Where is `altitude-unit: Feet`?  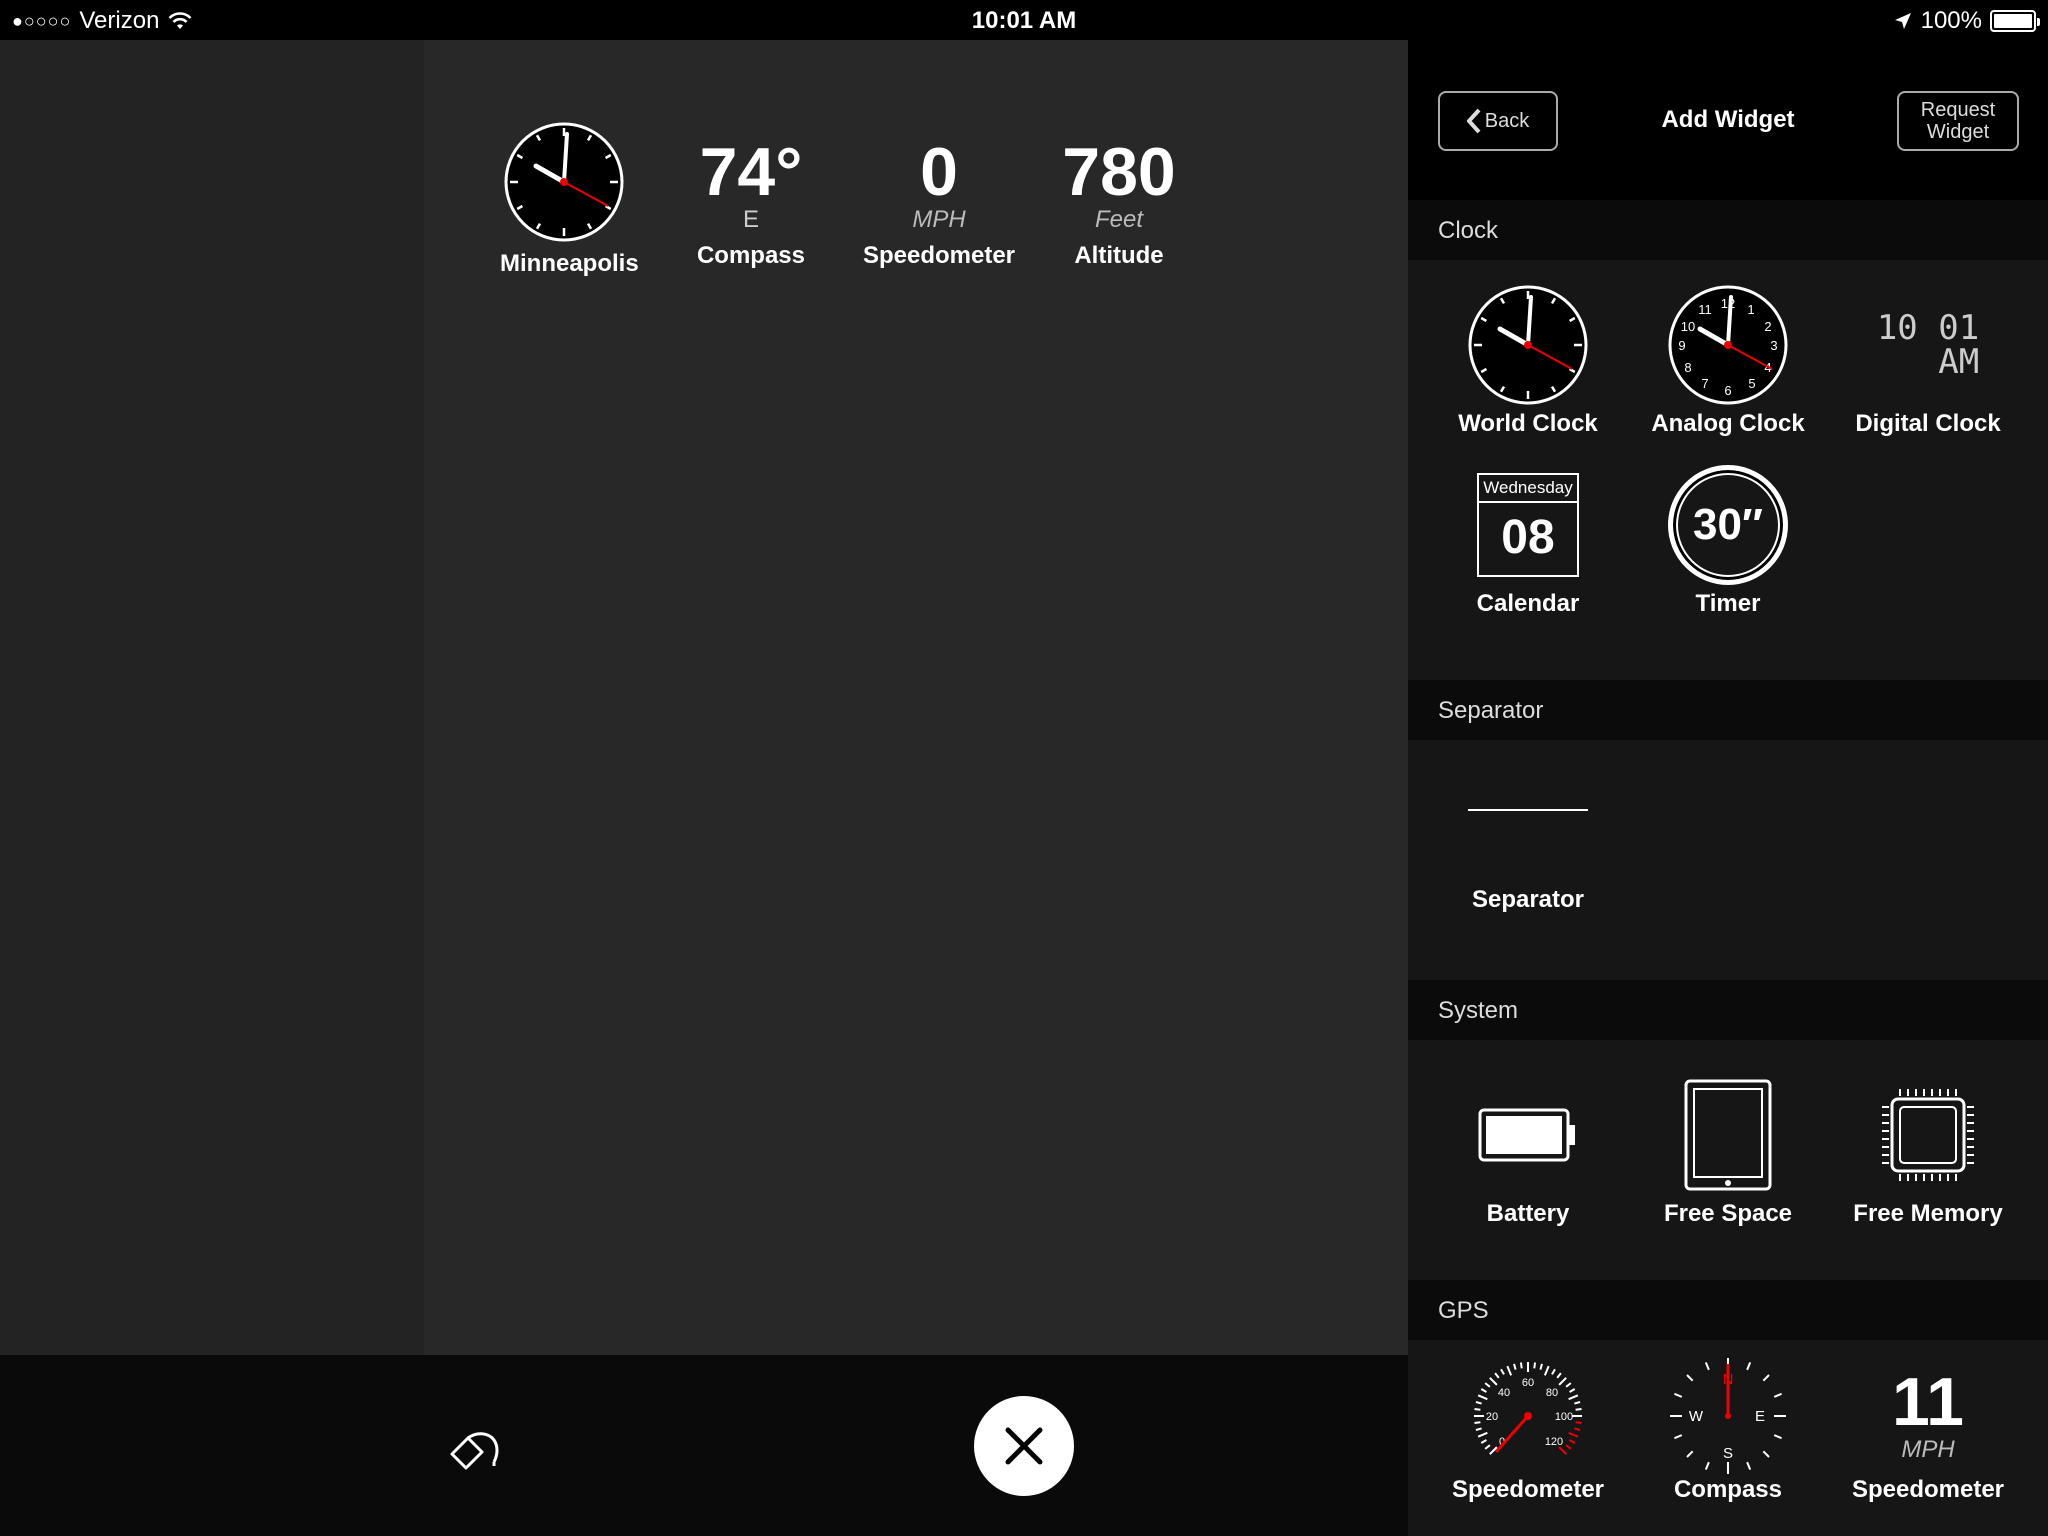
altitude-unit: Feet is located at coordinates (1119, 219).